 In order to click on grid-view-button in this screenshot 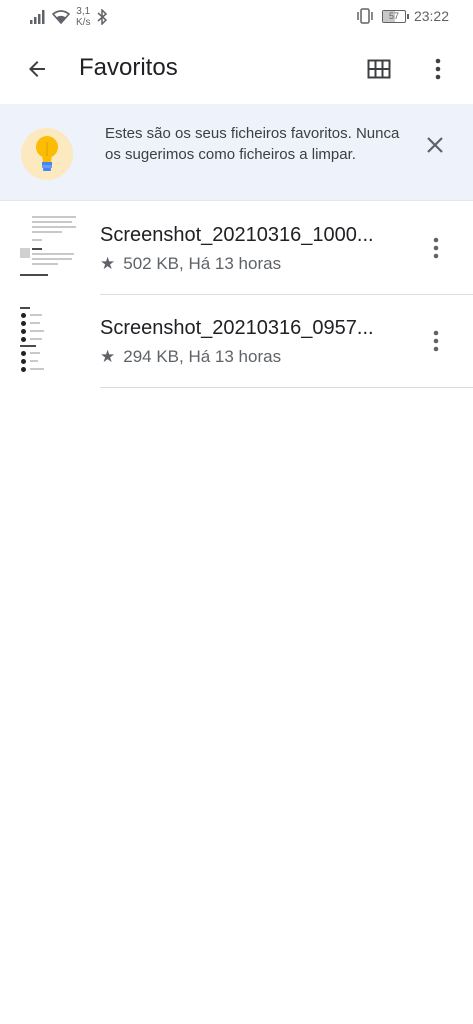, I will do `click(379, 69)`.